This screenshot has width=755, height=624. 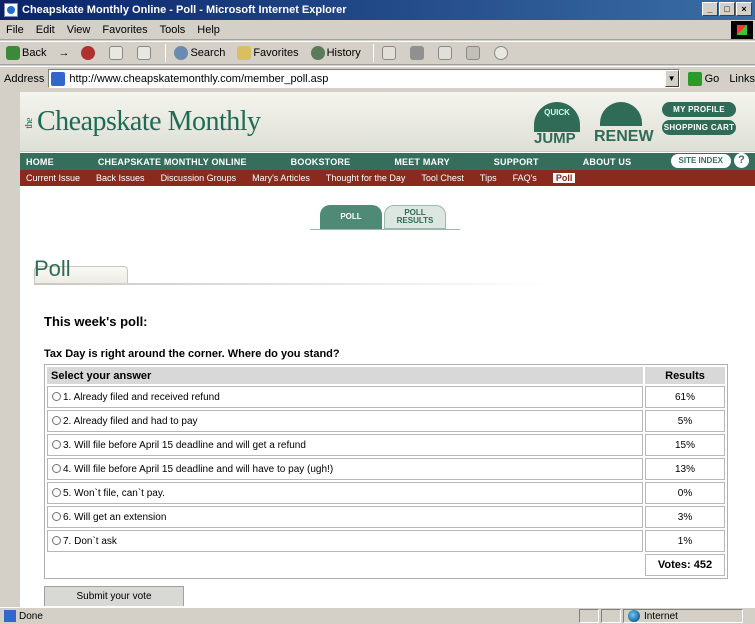 I want to click on search-button: Search, so click(x=199, y=53).